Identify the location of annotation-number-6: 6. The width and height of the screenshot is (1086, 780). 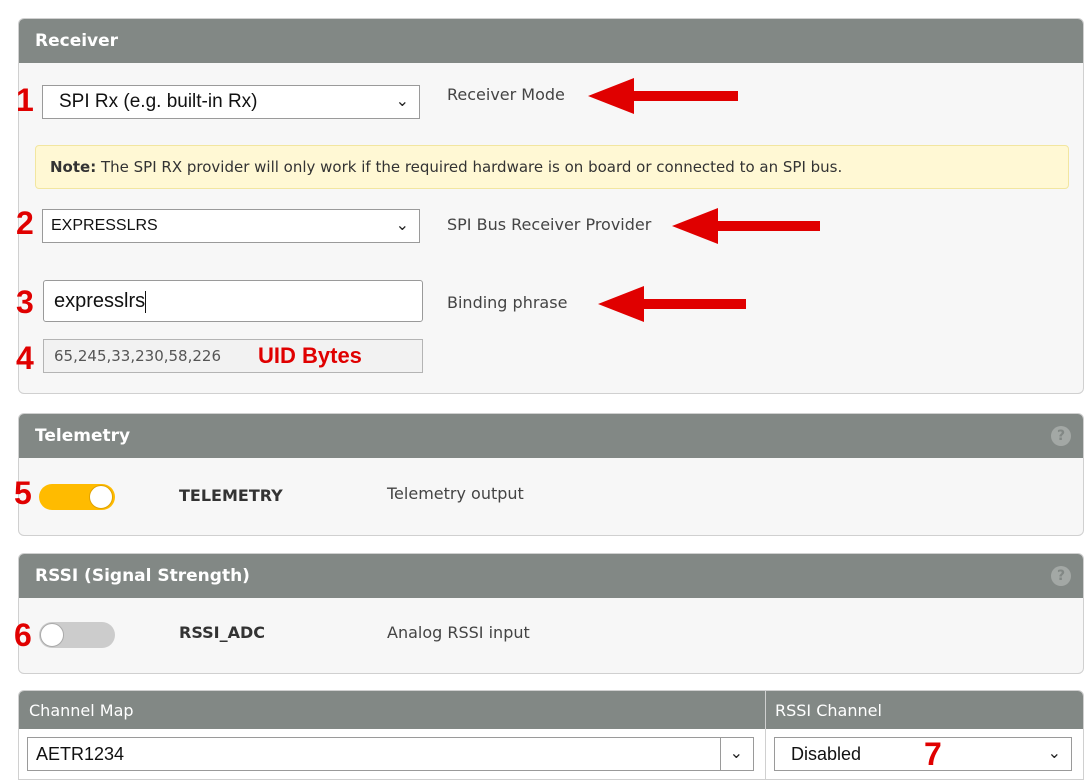
(23, 635).